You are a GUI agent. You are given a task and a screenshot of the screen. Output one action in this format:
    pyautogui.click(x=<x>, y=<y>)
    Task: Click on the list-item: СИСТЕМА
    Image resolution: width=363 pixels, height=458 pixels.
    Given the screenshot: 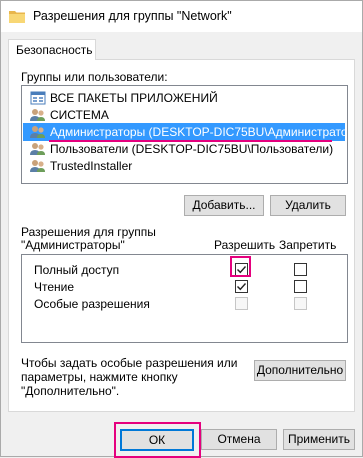 What is the action you would take?
    pyautogui.click(x=184, y=115)
    